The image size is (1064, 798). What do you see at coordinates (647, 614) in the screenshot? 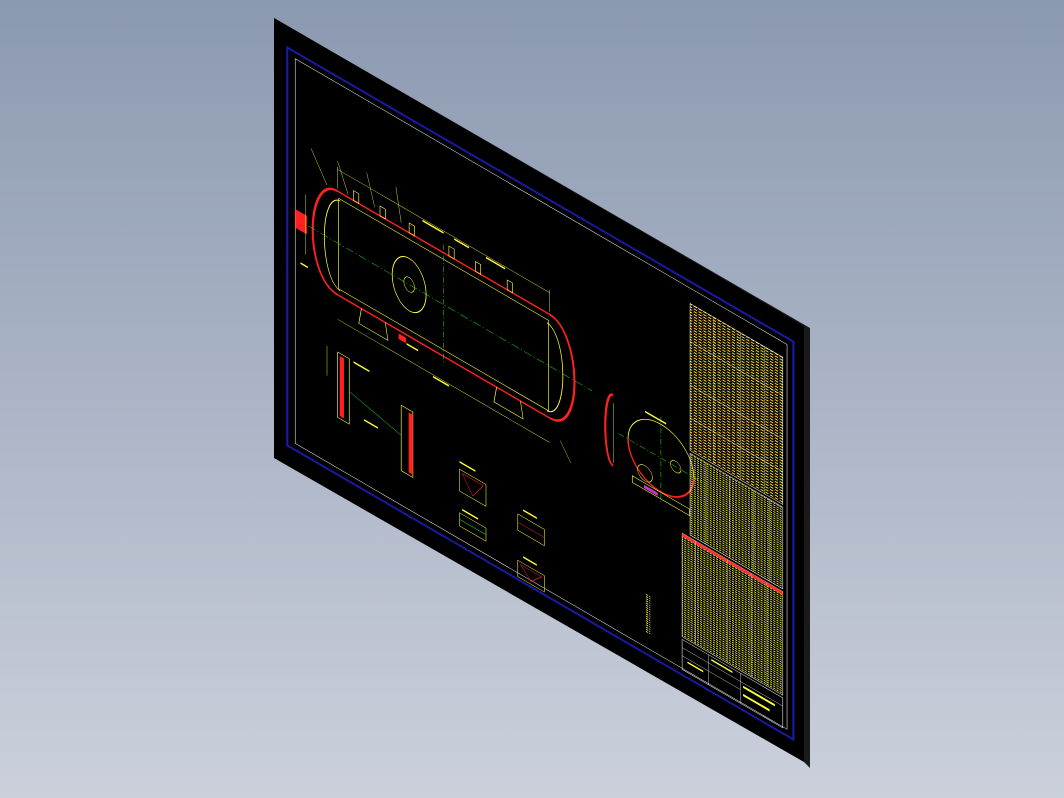
I see `technical-notes` at bounding box center [647, 614].